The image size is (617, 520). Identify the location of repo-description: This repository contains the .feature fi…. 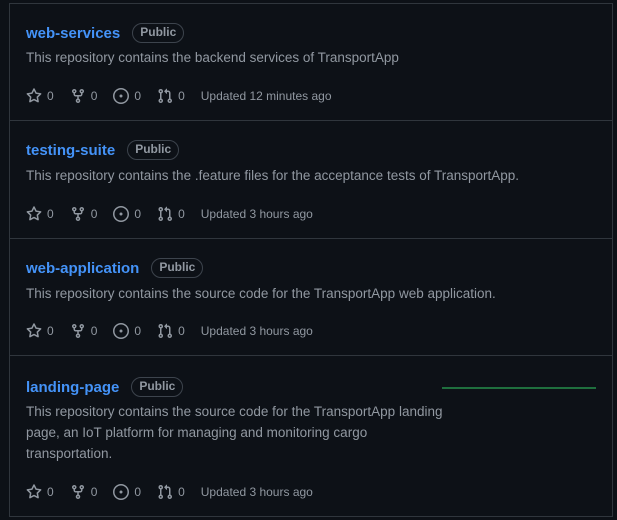
(273, 175).